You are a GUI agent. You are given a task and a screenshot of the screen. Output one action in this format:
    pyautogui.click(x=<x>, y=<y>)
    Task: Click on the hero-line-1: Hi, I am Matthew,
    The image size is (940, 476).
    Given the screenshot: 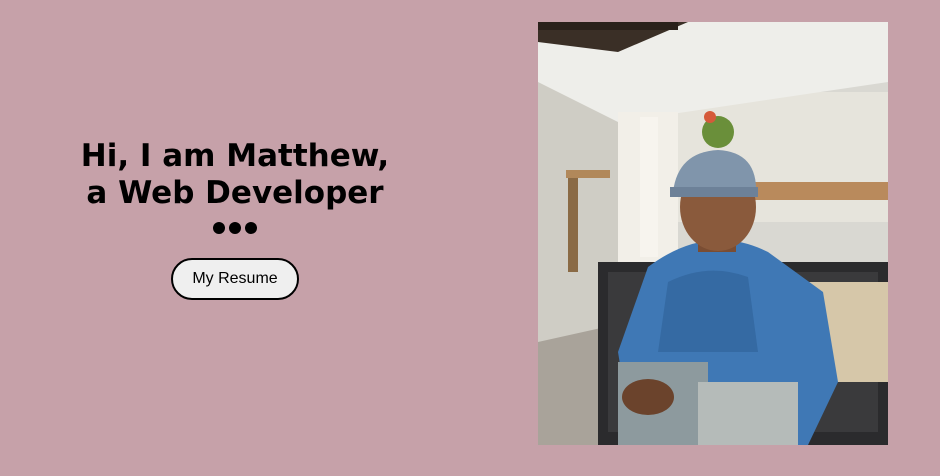 What is the action you would take?
    pyautogui.click(x=235, y=156)
    